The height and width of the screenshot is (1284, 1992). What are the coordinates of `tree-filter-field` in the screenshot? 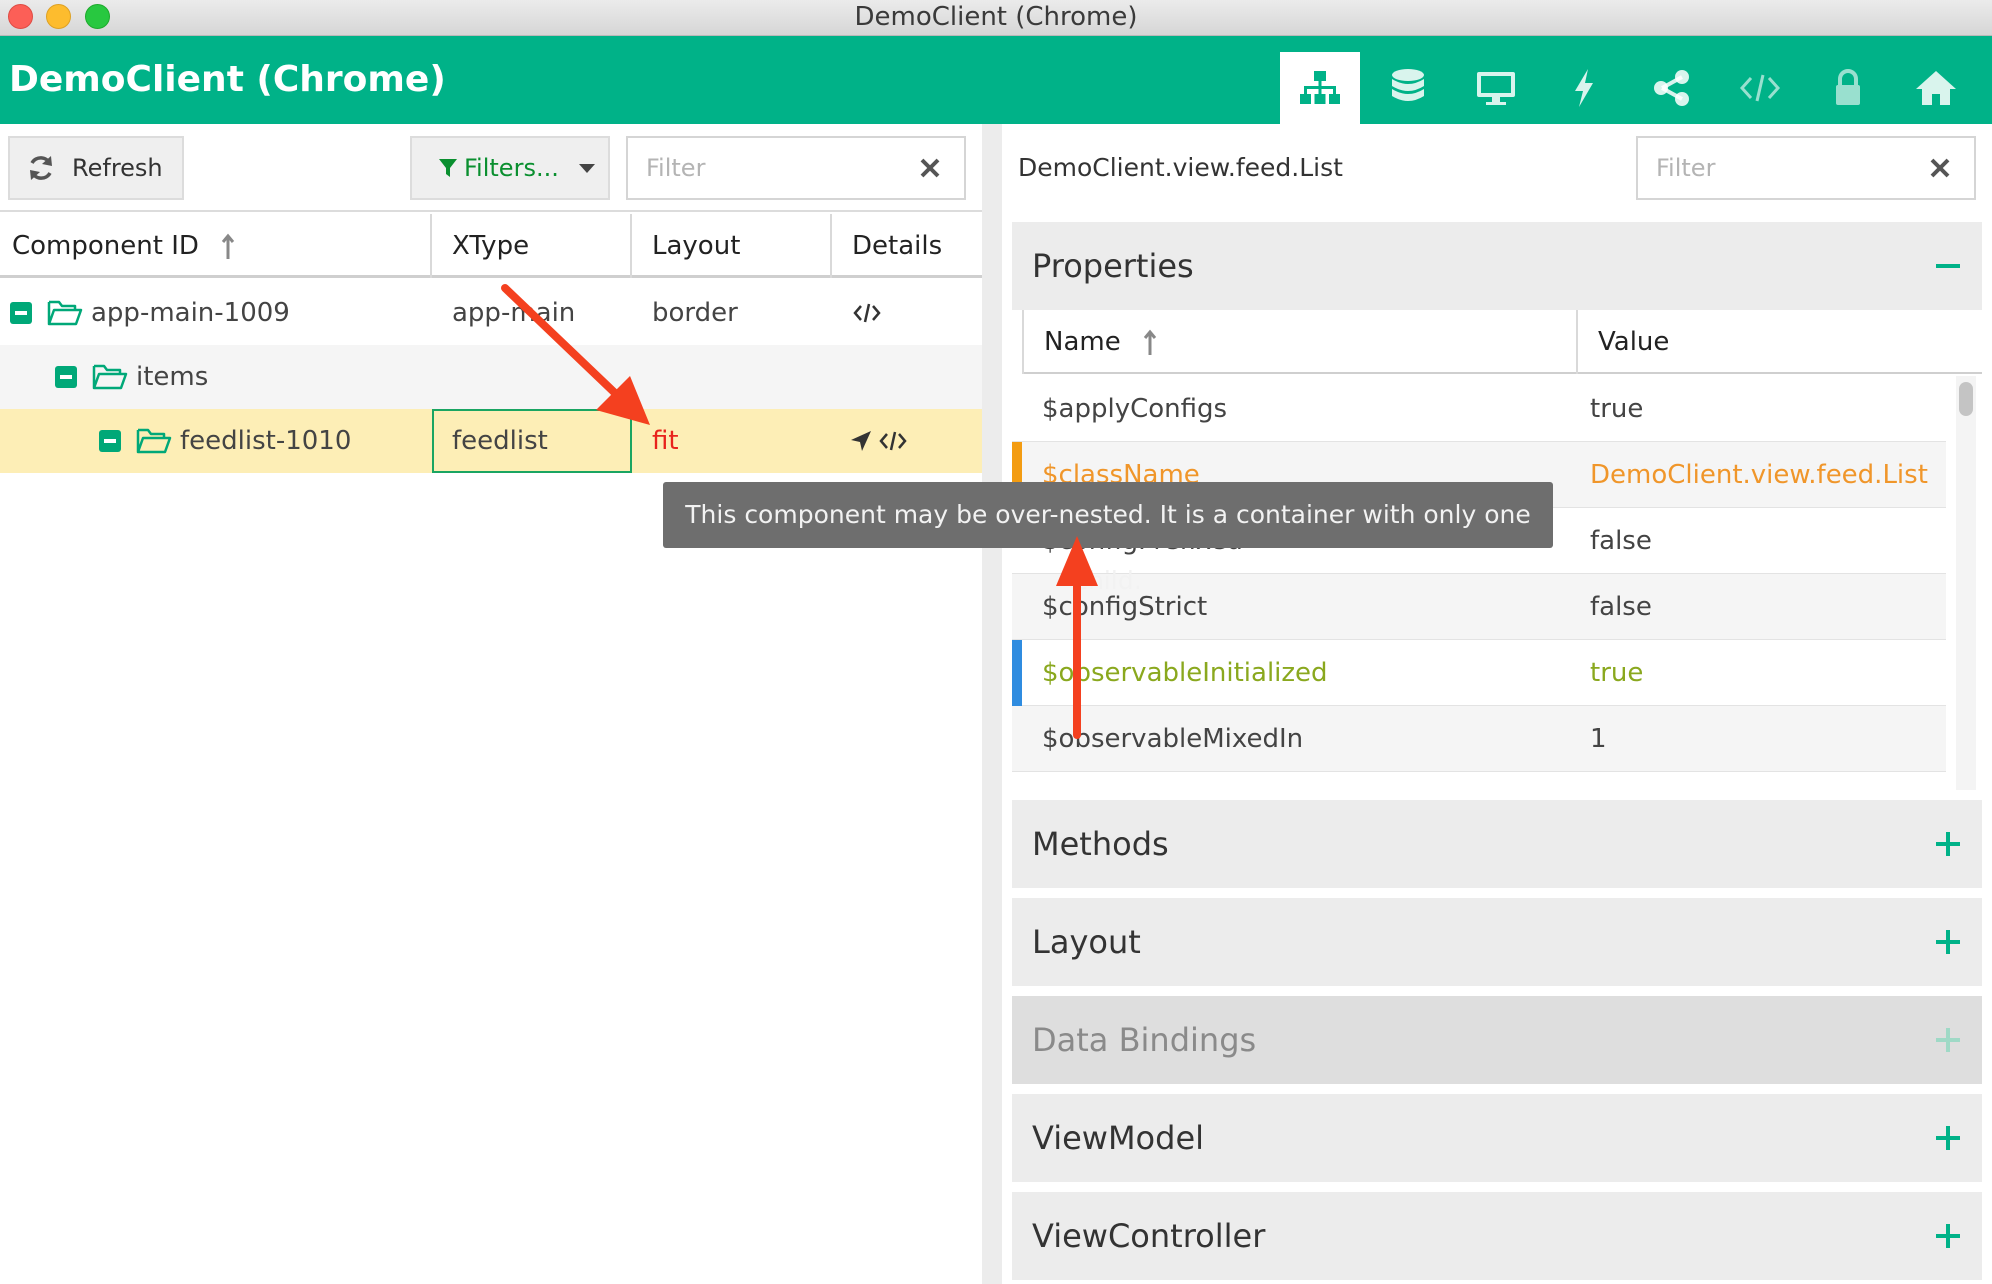 It's located at (796, 168).